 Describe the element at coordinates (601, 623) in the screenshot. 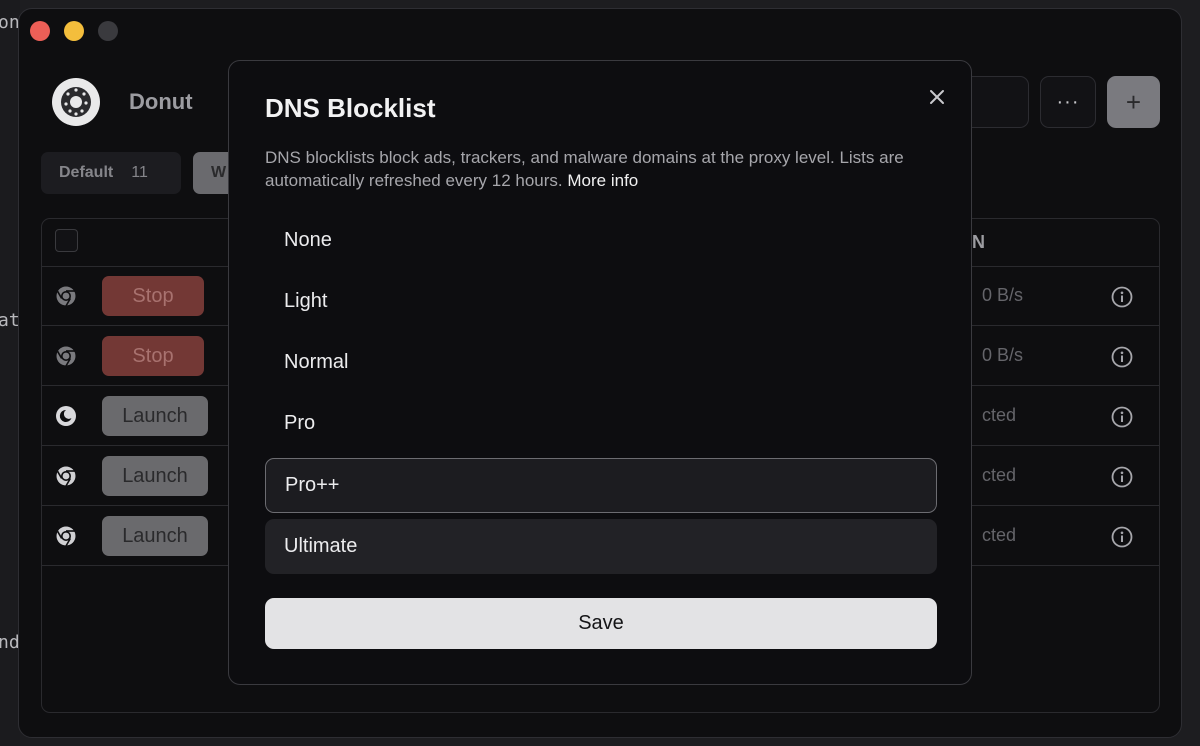

I see `save-button: Save` at that location.